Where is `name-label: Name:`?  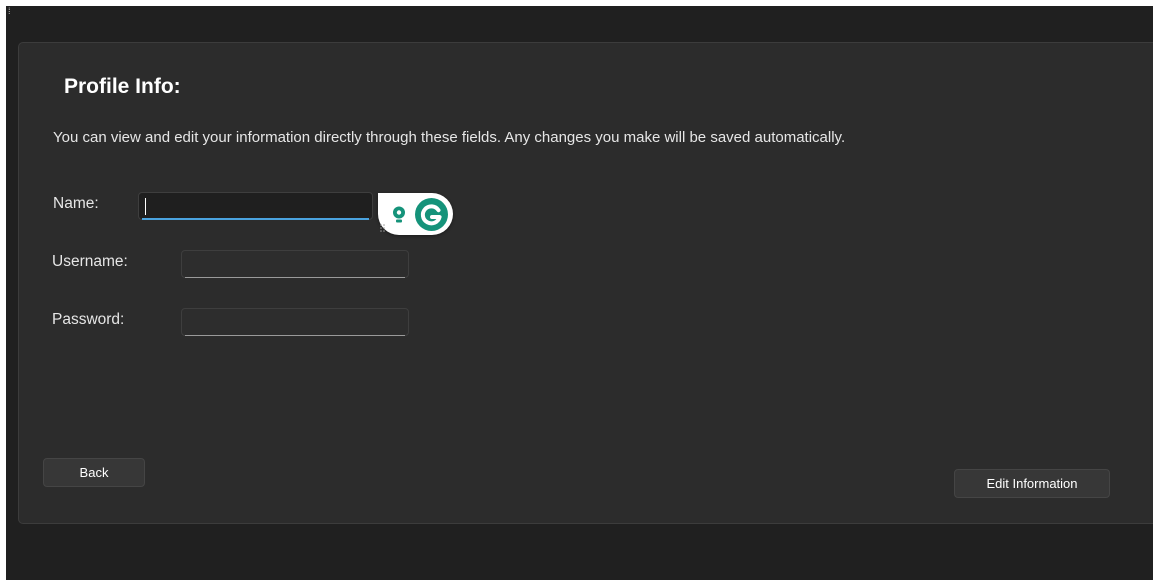 name-label: Name: is located at coordinates (76, 203).